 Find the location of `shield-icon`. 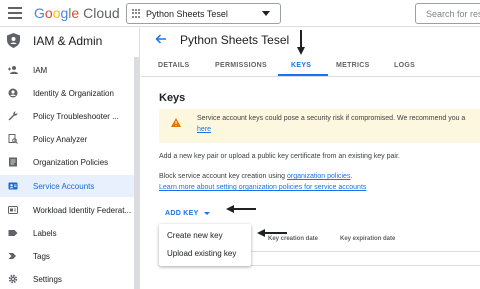

shield-icon is located at coordinates (13, 40).